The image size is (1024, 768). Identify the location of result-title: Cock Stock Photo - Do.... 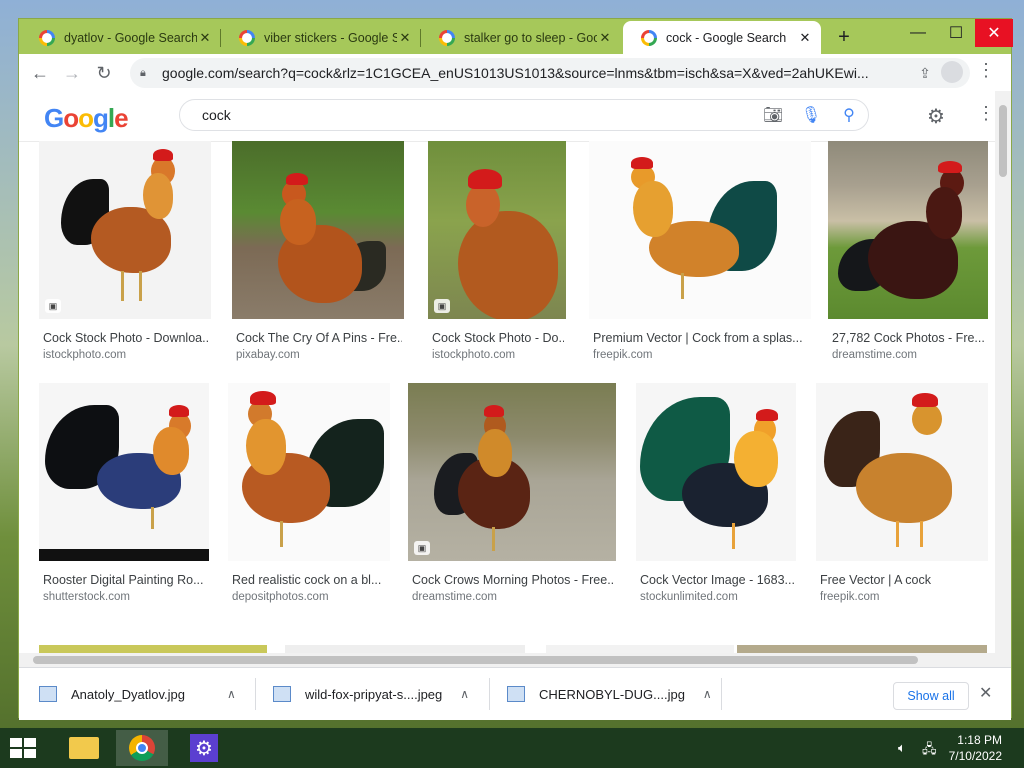
(498, 338).